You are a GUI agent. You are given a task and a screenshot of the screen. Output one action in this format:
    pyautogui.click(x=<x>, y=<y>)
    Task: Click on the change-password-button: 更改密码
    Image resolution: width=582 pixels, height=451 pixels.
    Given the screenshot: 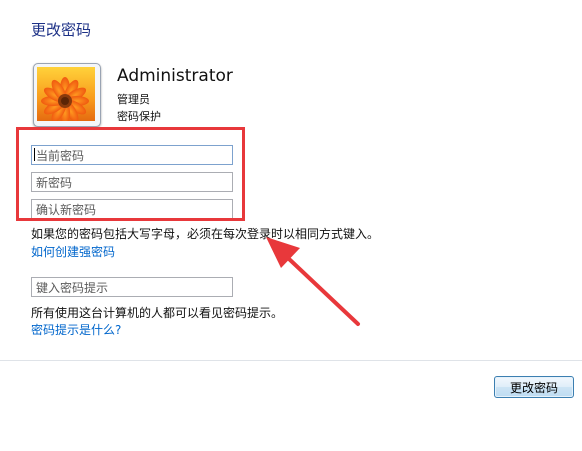 What is the action you would take?
    pyautogui.click(x=534, y=387)
    